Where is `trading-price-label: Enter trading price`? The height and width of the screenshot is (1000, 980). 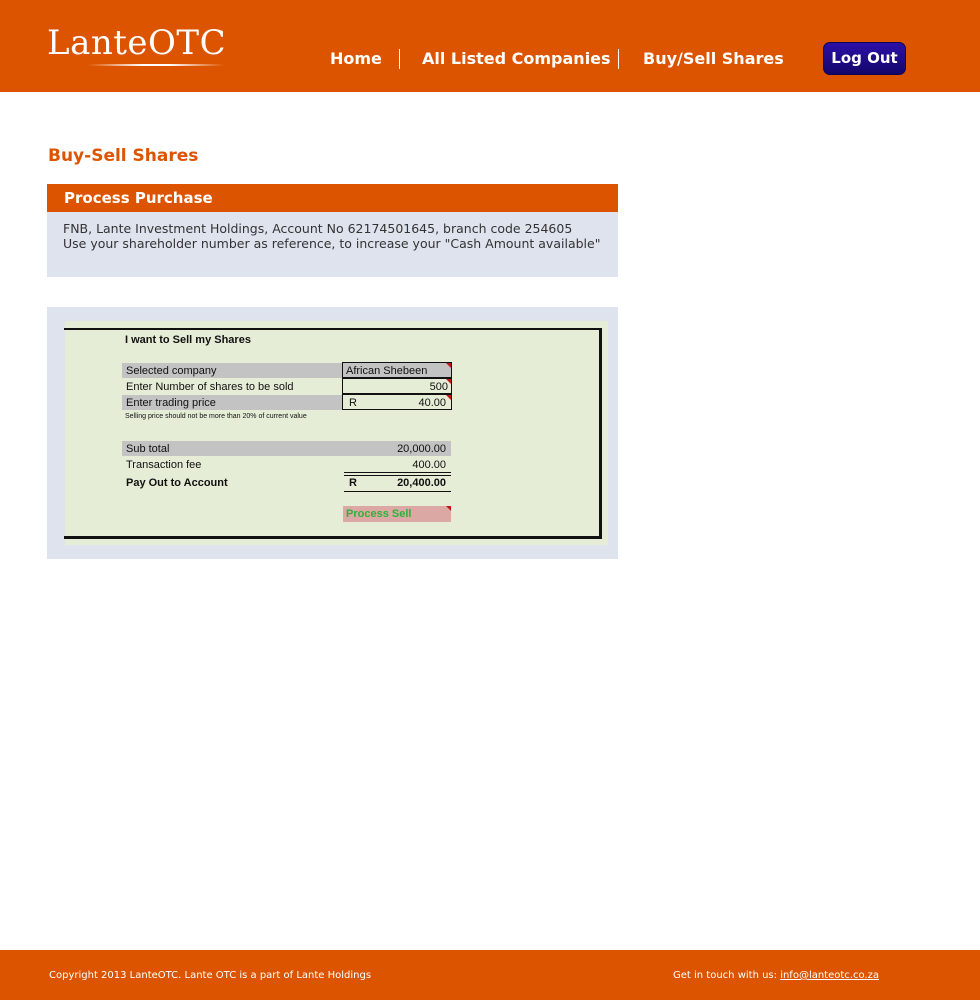 trading-price-label: Enter trading price is located at coordinates (171, 403).